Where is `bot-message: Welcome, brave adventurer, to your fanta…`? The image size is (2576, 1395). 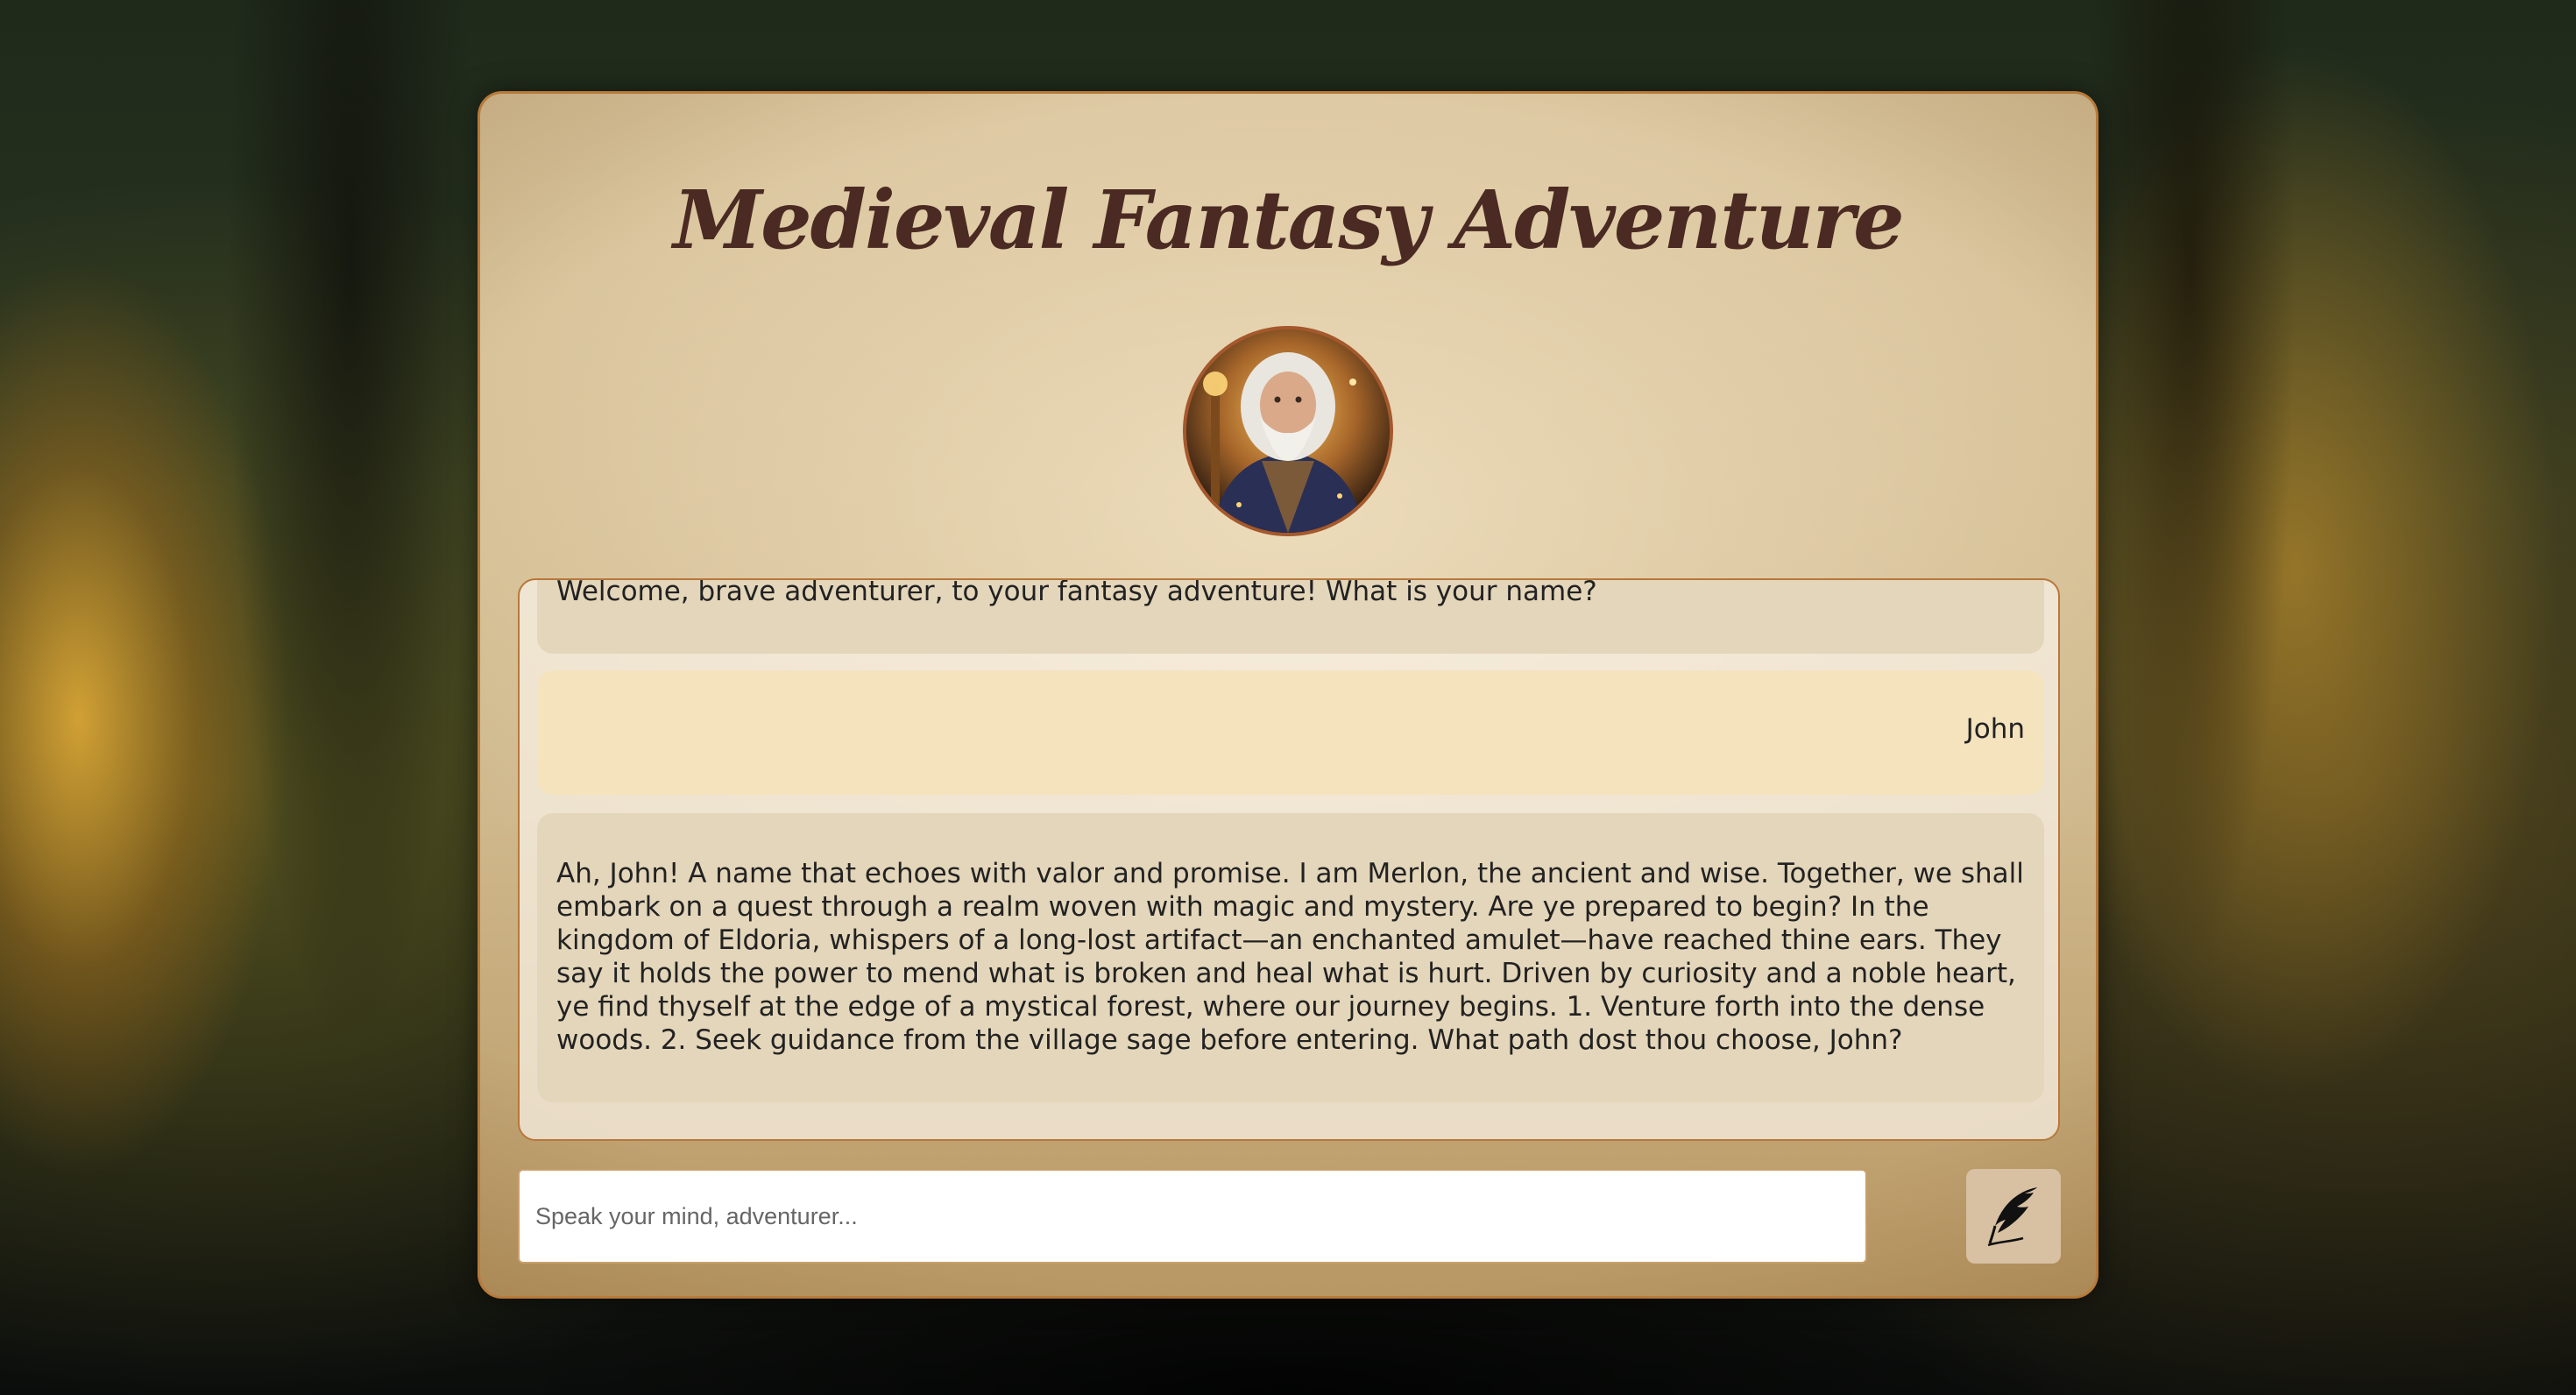
bot-message: Welcome, brave adventurer, to your fanta… is located at coordinates (1290, 617).